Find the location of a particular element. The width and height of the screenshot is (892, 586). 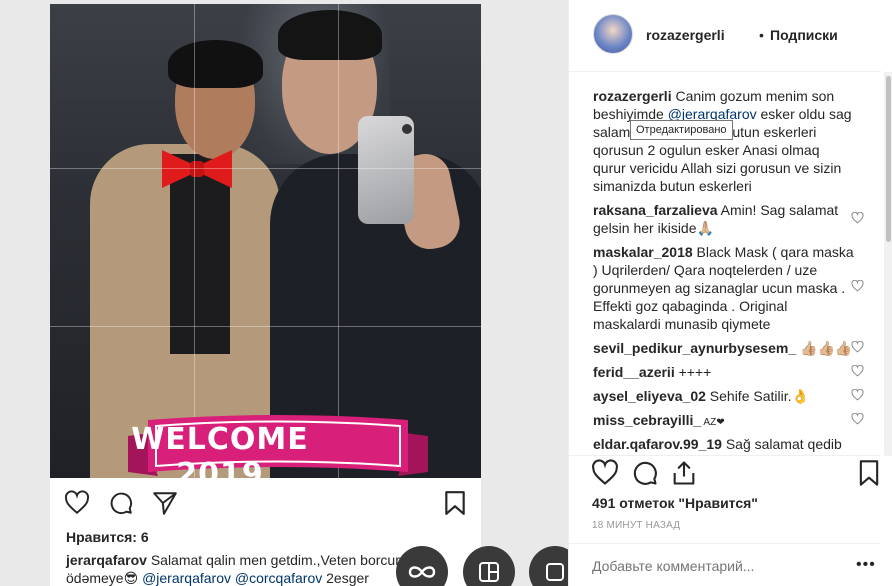

comment-text: AZ❤ is located at coordinates (713, 422).